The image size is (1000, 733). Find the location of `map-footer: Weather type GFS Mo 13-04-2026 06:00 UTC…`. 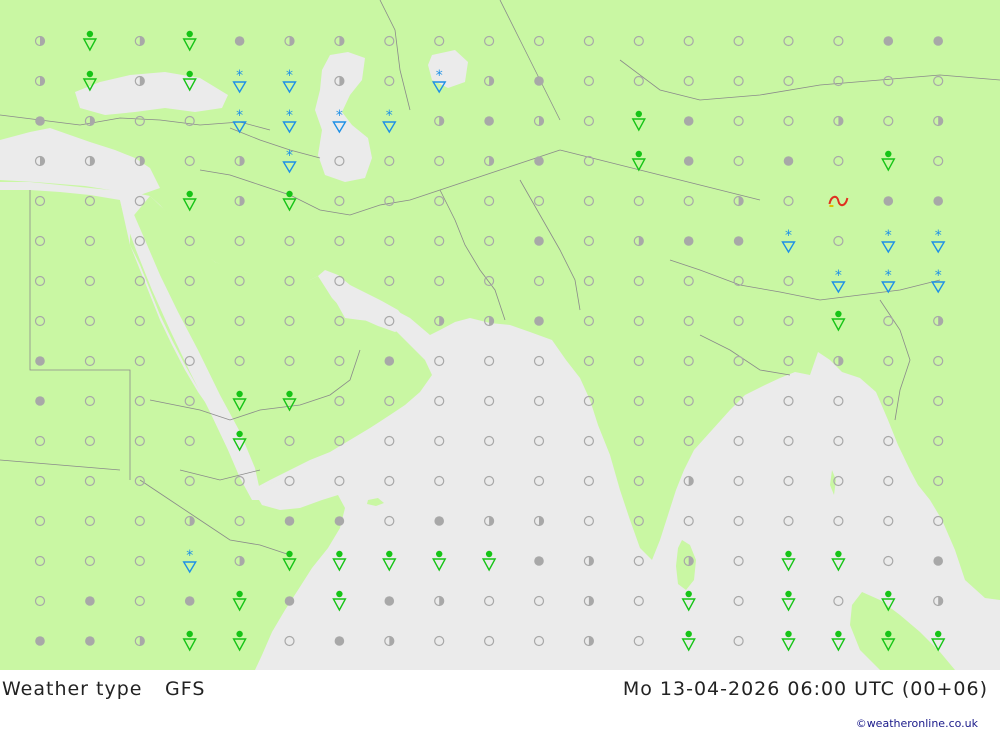

map-footer: Weather type GFS Mo 13-04-2026 06:00 UTC… is located at coordinates (500, 701).